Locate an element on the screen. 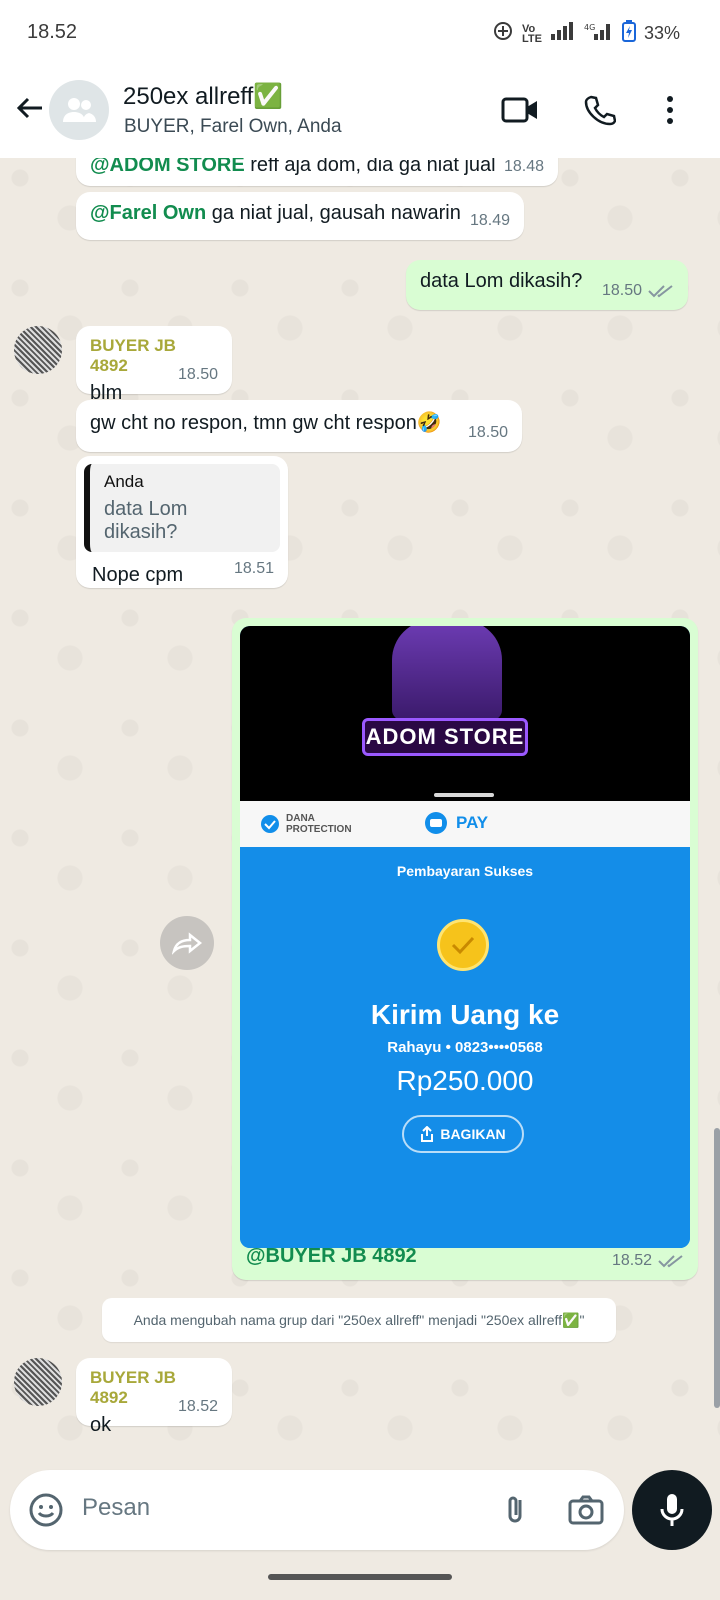 Image resolution: width=720 pixels, height=1600 pixels. status-bar: 18.52 Vo LTE 4G 33% is located at coordinates (360, 32).